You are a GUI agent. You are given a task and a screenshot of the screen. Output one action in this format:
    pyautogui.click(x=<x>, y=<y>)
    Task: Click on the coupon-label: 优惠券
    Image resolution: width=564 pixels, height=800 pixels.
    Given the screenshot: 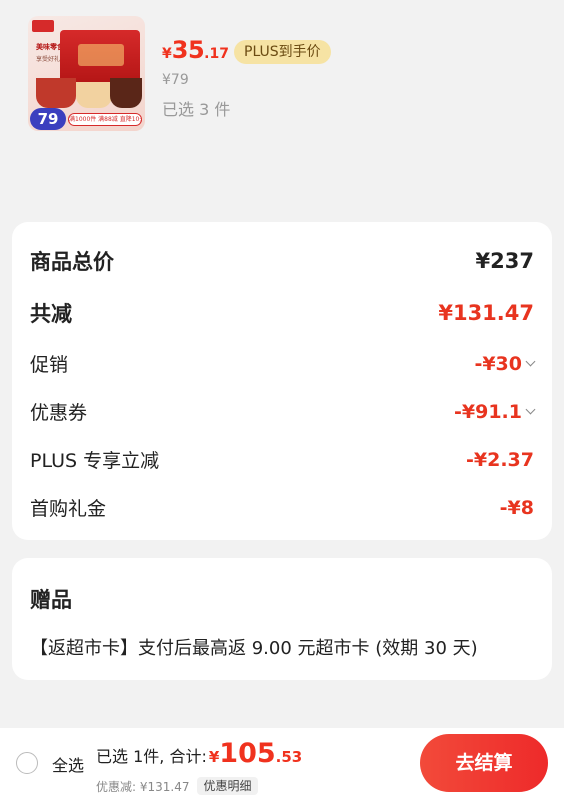 What is the action you would take?
    pyautogui.click(x=59, y=413)
    